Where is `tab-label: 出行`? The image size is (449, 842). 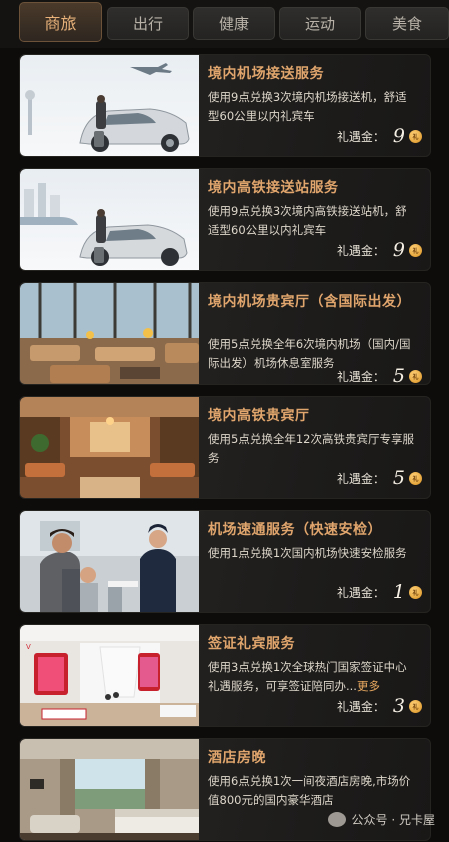 tab-label: 出行 is located at coordinates (147, 24).